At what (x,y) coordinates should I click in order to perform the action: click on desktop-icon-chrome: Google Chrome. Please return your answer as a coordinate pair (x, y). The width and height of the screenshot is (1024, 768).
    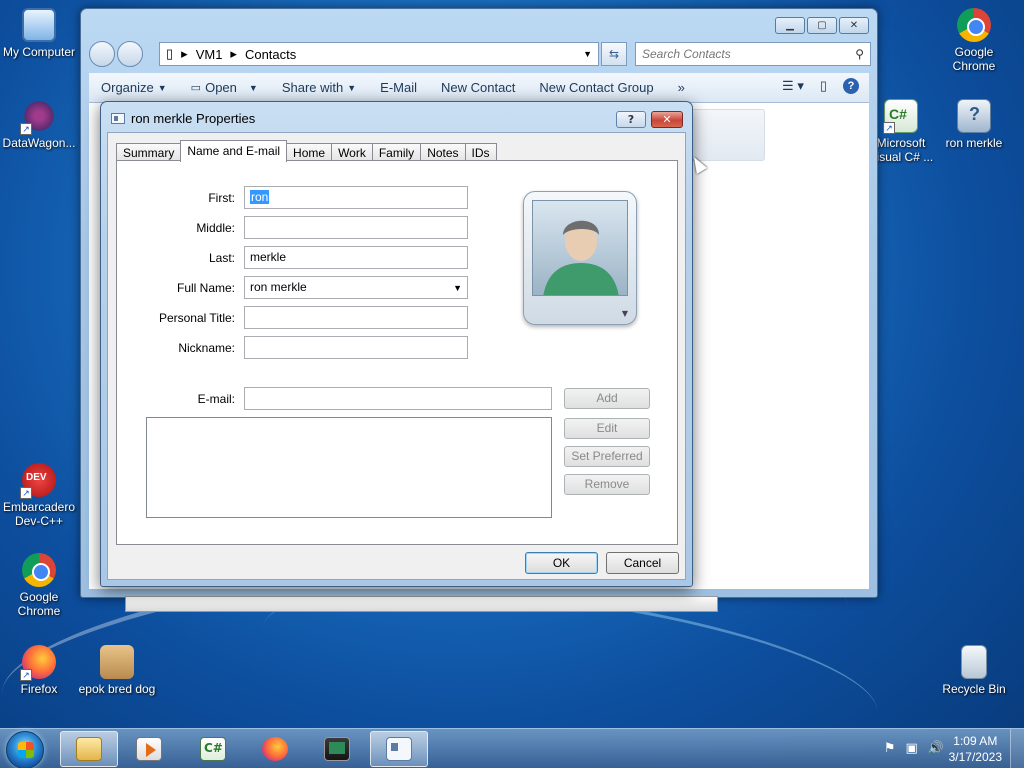
    Looking at the image, I should click on (39, 585).